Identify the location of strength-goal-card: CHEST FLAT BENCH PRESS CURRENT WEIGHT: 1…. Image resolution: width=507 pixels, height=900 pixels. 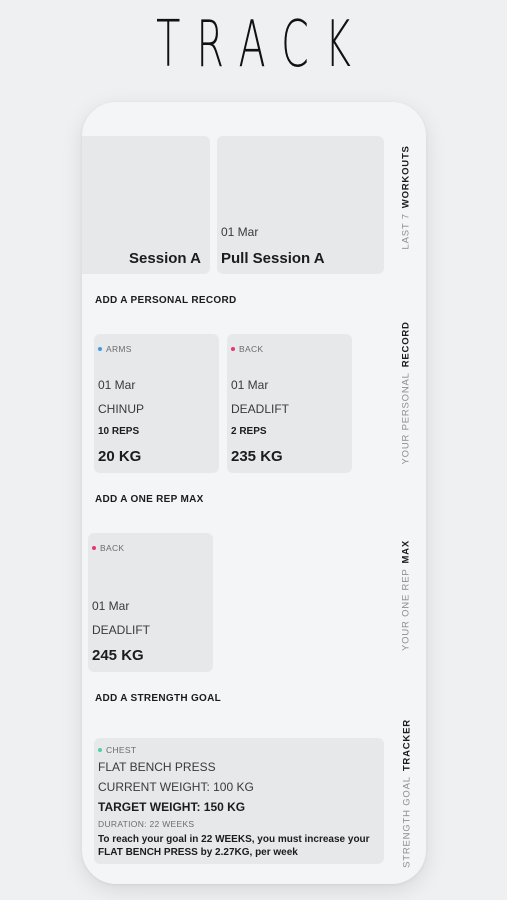
(239, 801).